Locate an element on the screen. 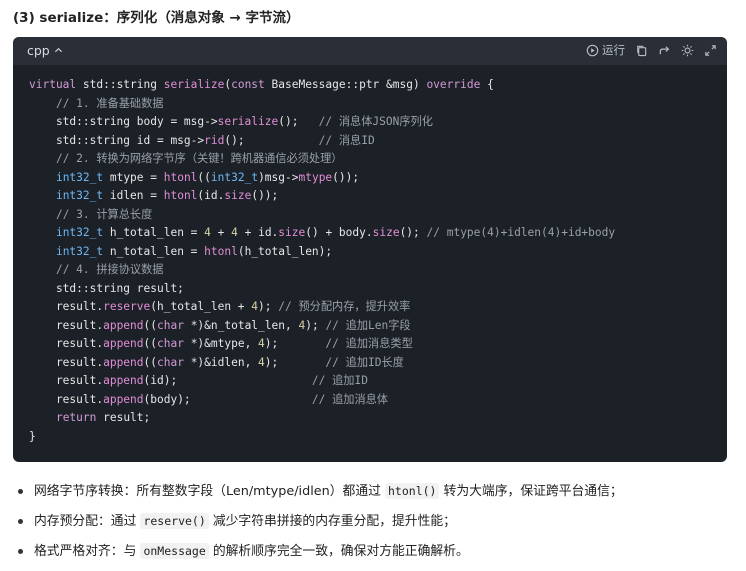 The image size is (746, 571). code-text: std::string is located at coordinates (120, 84).